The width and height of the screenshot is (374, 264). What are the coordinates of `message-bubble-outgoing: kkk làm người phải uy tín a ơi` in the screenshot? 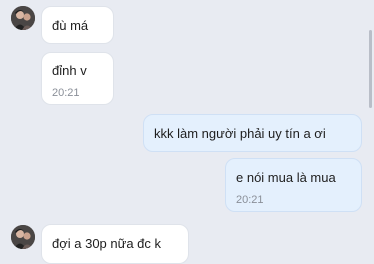 It's located at (252, 133).